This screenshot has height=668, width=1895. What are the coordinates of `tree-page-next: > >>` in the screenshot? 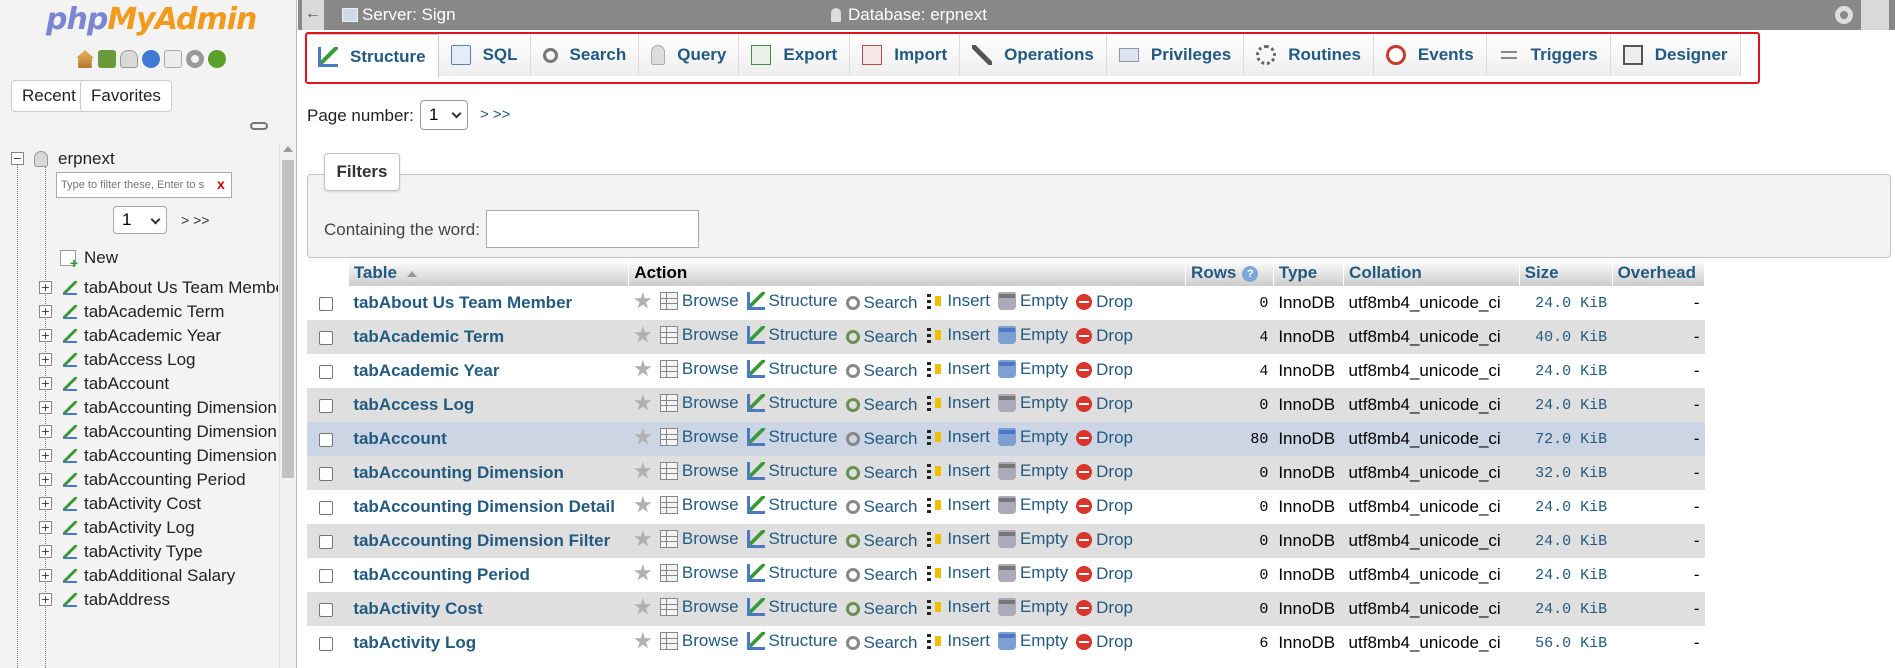 It's located at (195, 220).